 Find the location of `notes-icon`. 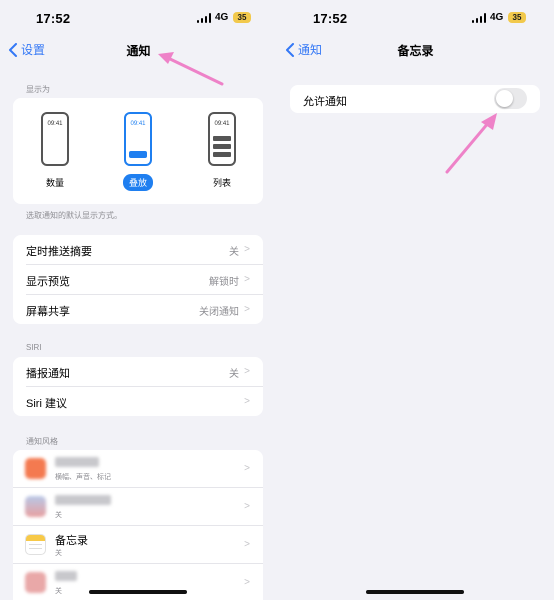

notes-icon is located at coordinates (35, 544).